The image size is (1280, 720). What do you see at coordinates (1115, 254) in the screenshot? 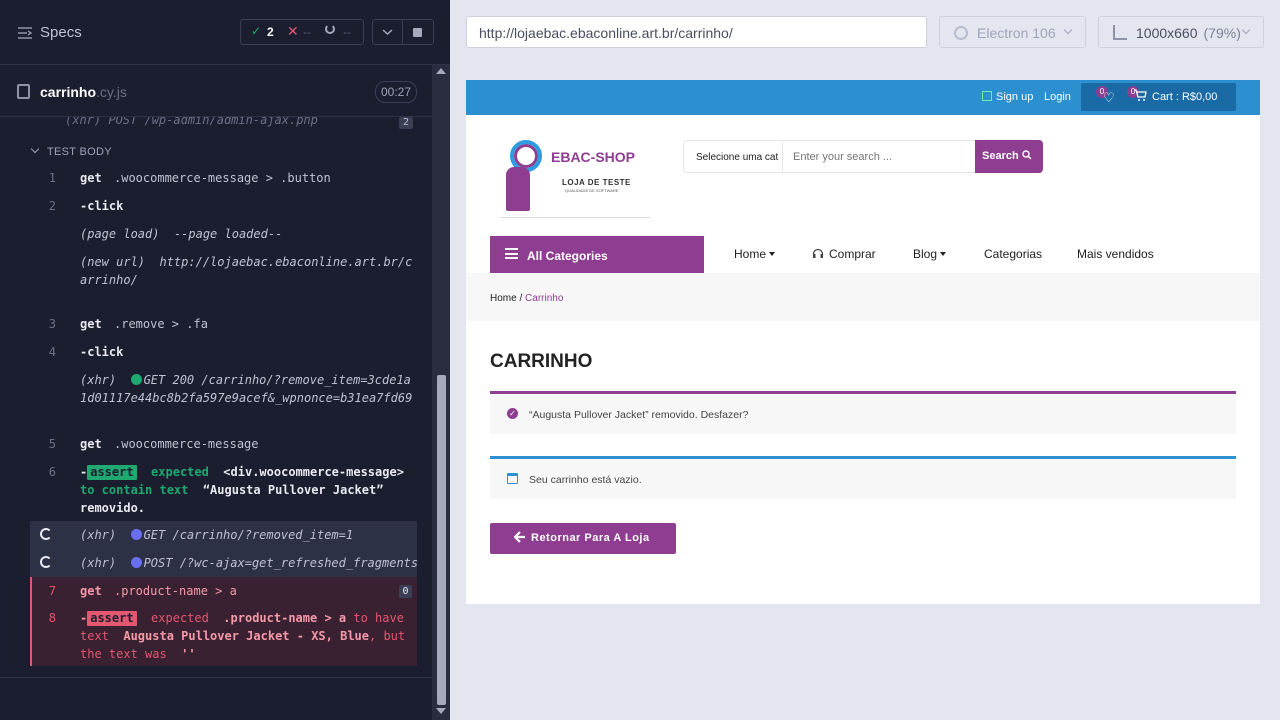
I see `nav-item-mais-vendidos: Mais vendidos` at bounding box center [1115, 254].